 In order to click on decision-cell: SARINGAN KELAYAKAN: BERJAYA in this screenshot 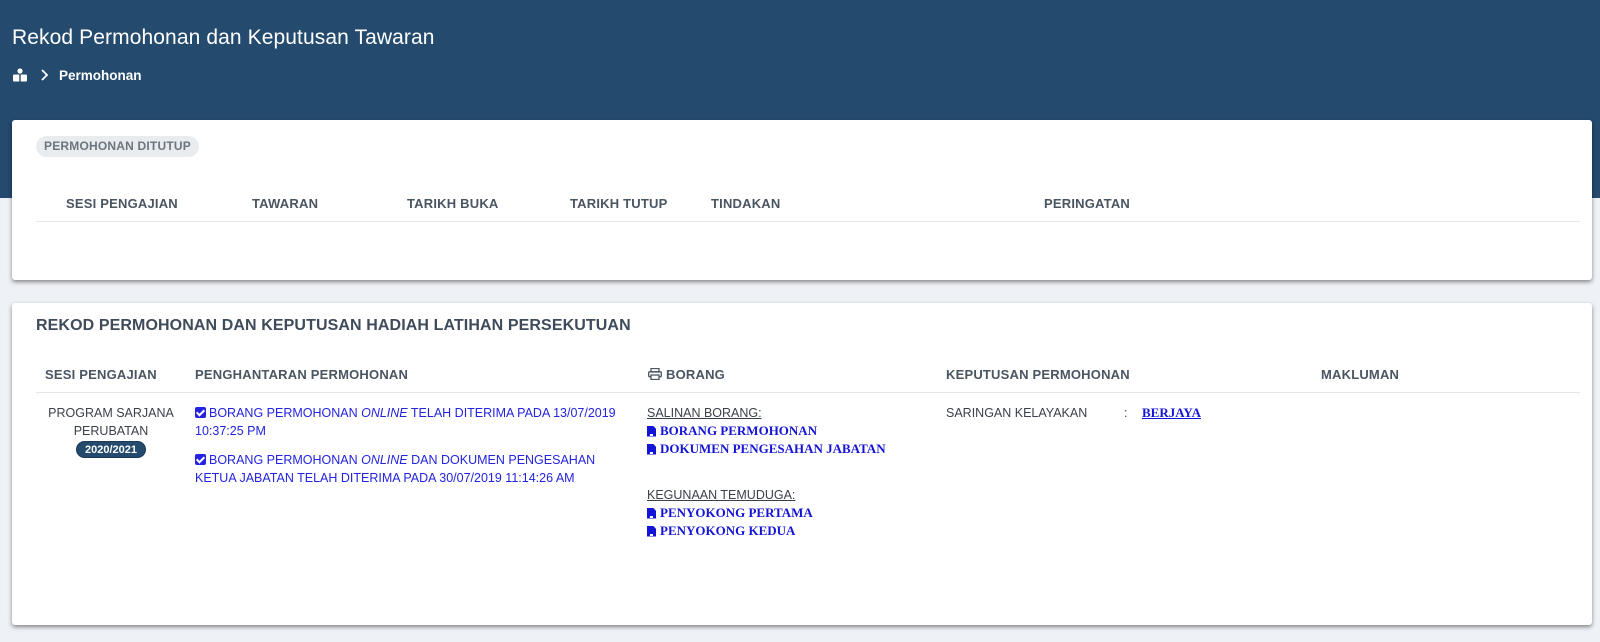, I will do `click(1126, 413)`.